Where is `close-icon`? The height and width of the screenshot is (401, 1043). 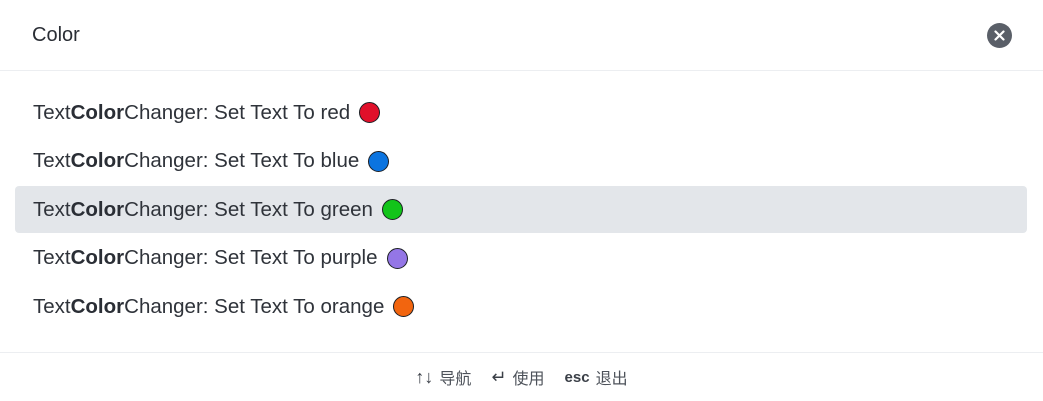 close-icon is located at coordinates (999, 35).